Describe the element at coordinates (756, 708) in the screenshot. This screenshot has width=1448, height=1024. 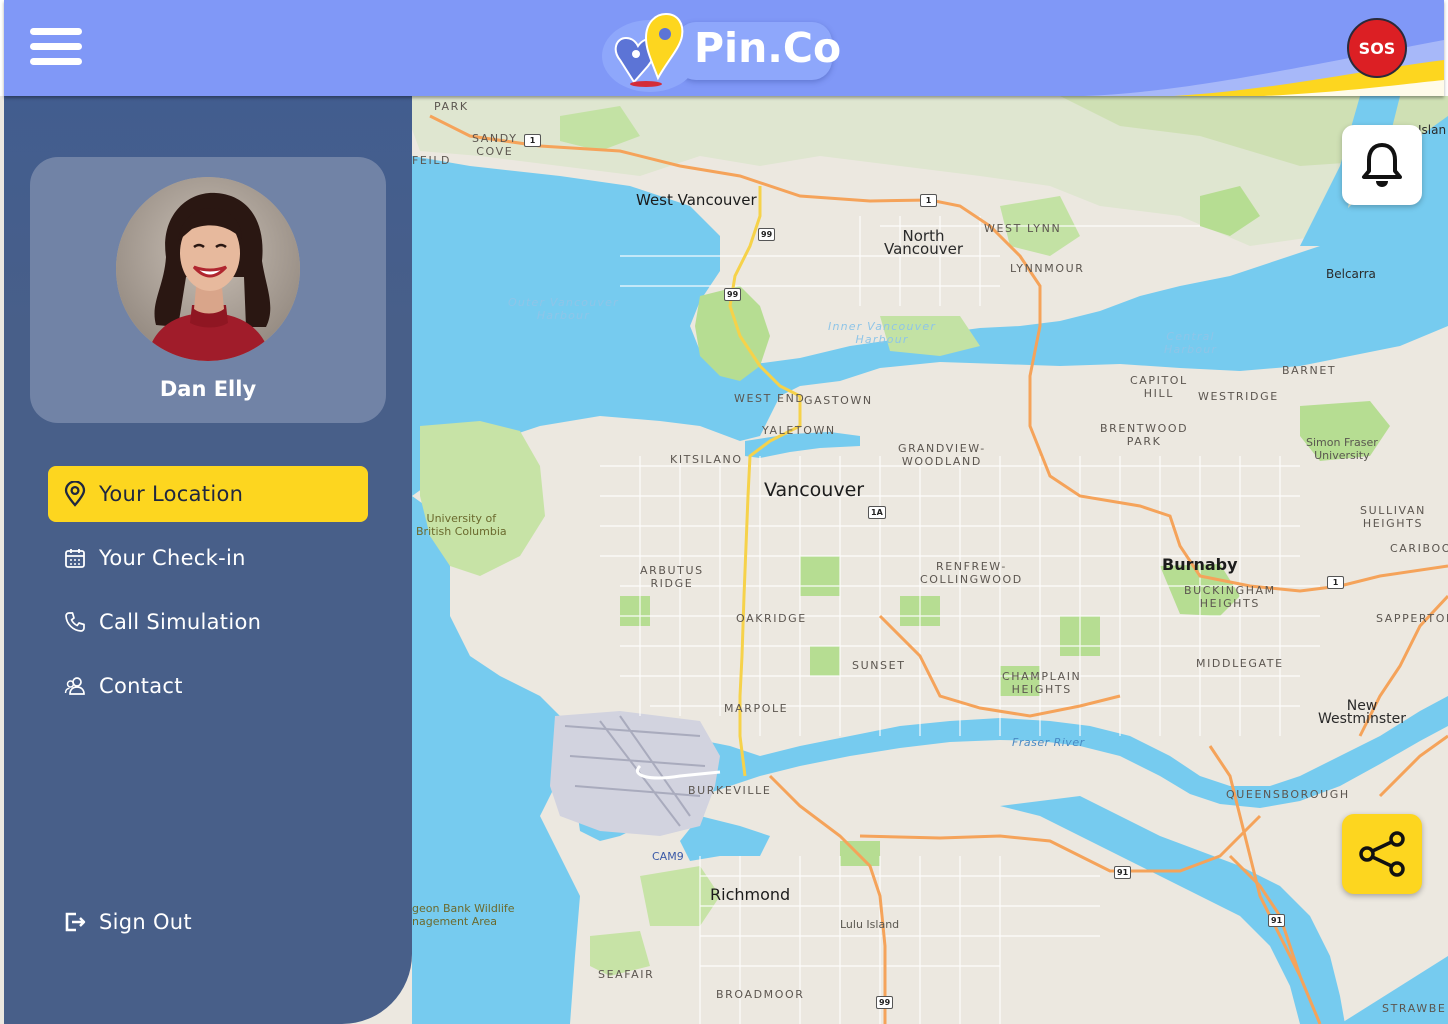
I see `label-marpole: MARPOLE` at that location.